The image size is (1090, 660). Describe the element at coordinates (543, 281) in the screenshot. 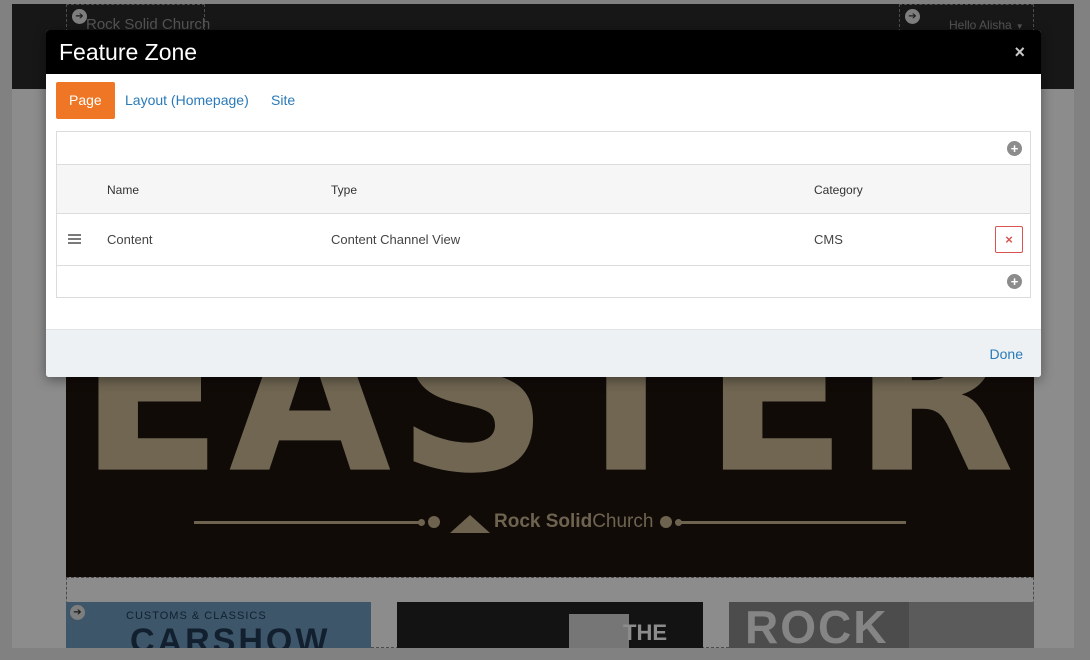

I see `grid-footer: +` at that location.